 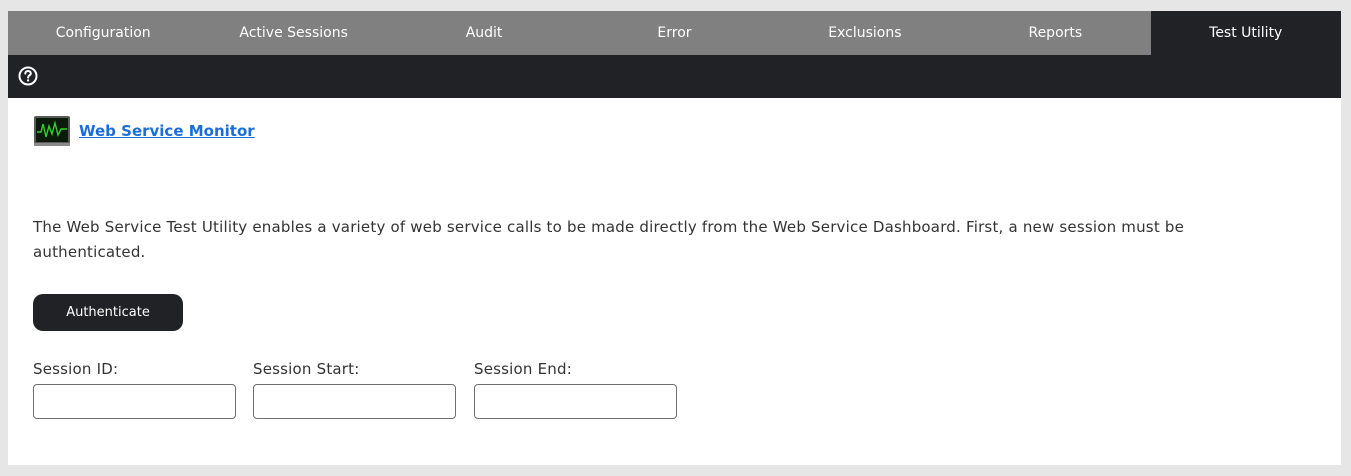 I want to click on session-end-field-group: Session End:, so click(x=575, y=389).